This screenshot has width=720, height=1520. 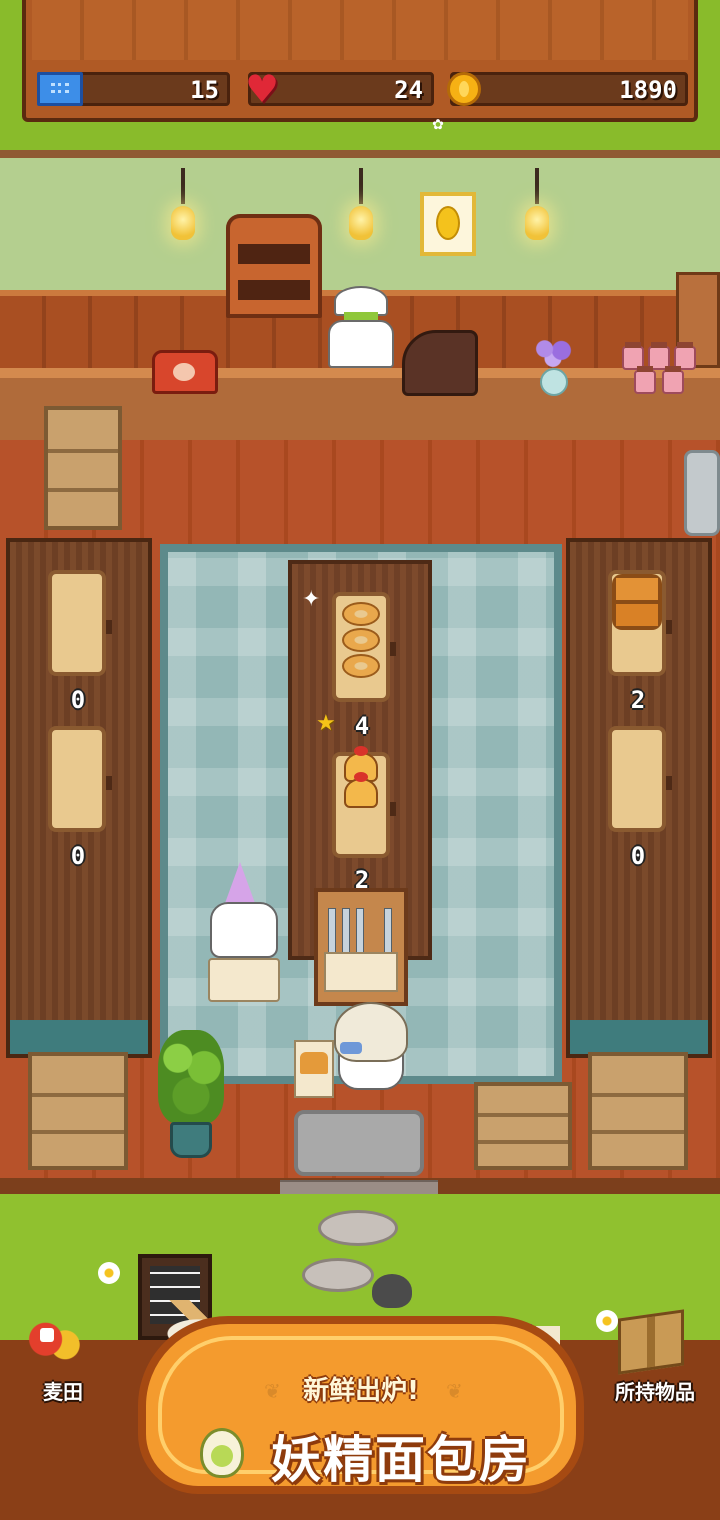 I want to click on sparkle-icon: ✦, so click(x=311, y=599).